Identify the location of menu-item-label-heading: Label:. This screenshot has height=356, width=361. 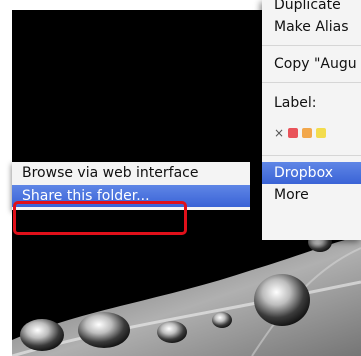
(295, 103).